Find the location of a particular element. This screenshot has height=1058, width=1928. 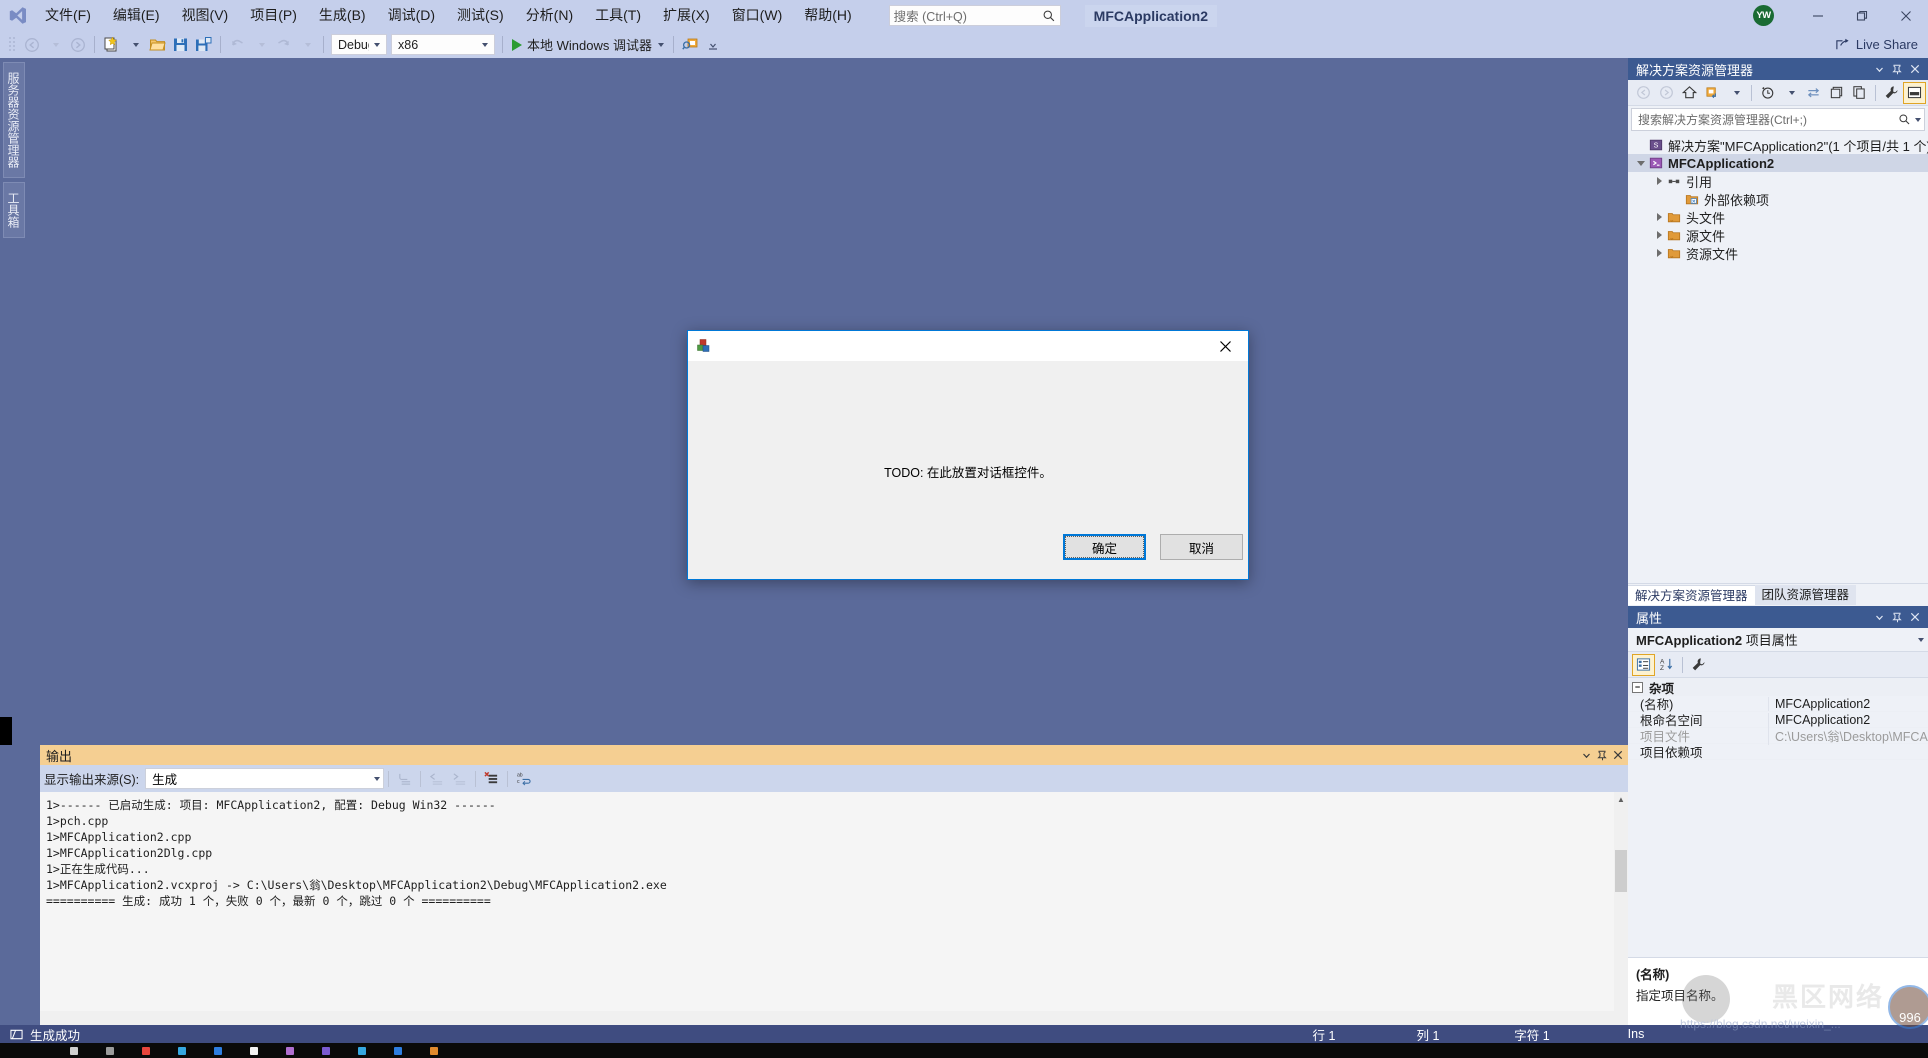

menu-window: 窗口(W) is located at coordinates (757, 15).